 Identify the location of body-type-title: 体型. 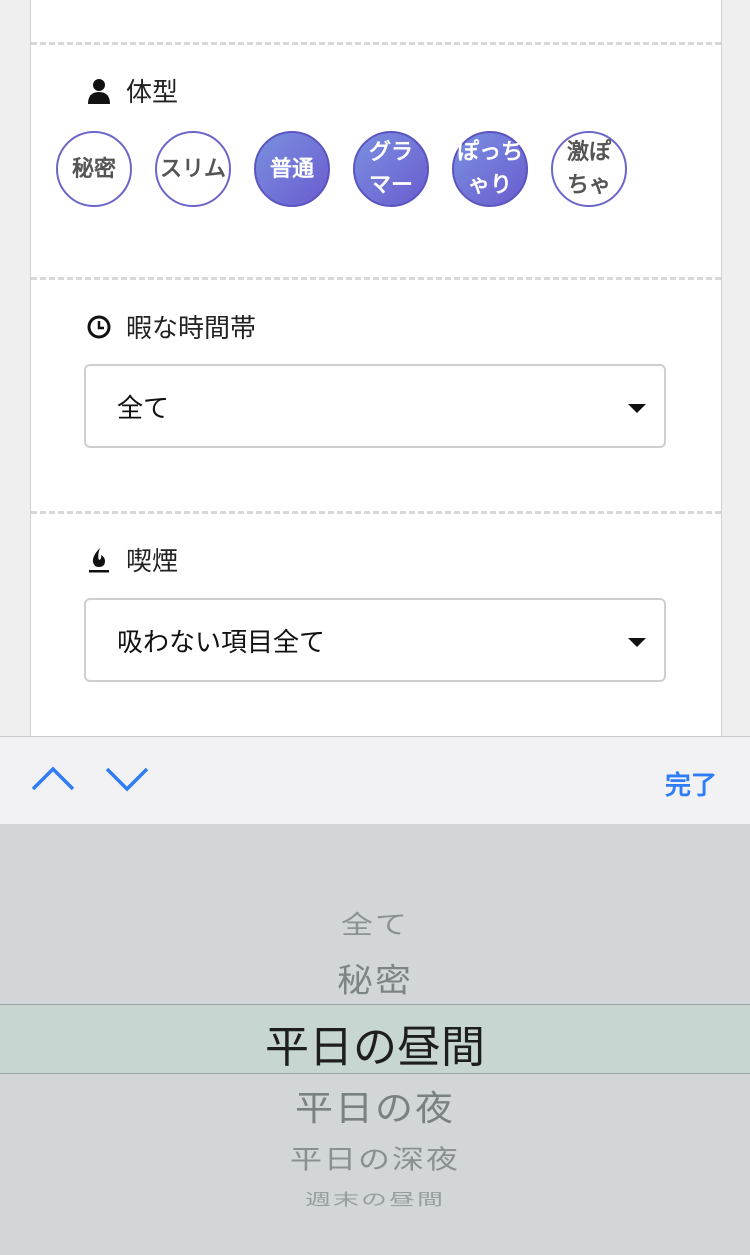
(152, 93).